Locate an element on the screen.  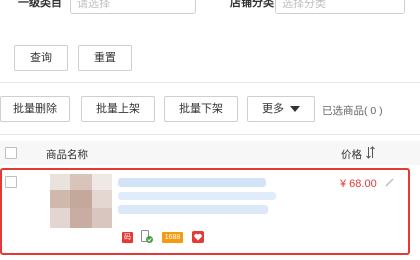
product-price: ¥ 68.00 is located at coordinates (358, 184).